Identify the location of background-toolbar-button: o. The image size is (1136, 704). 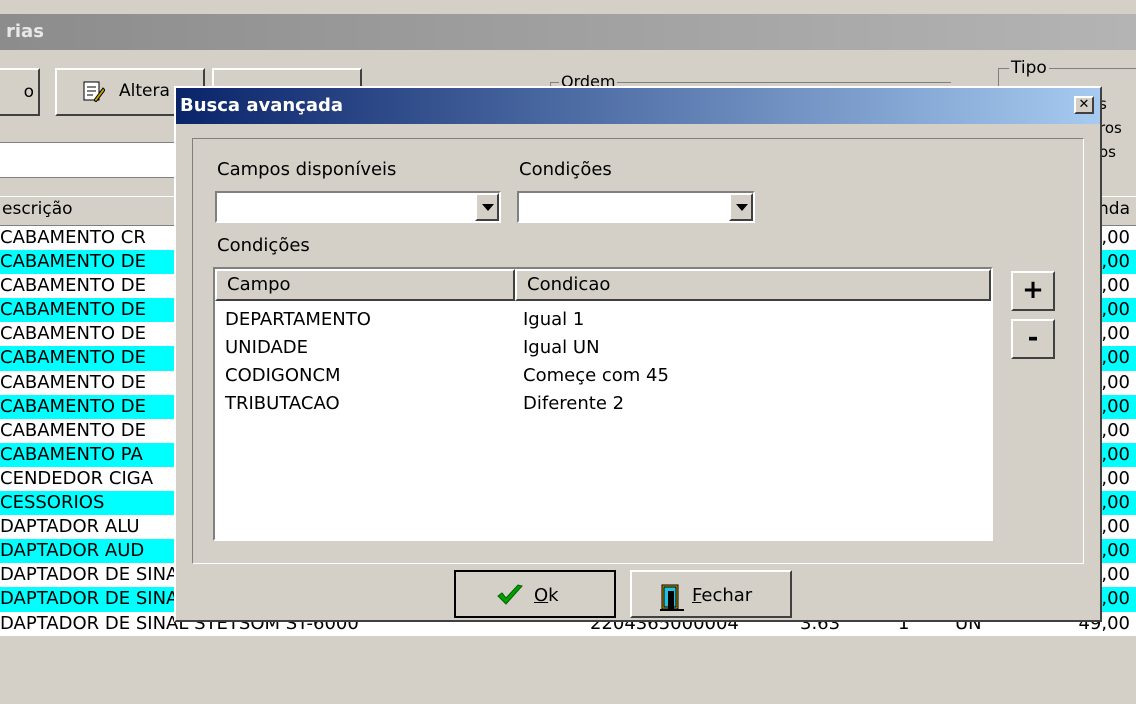
(20, 92).